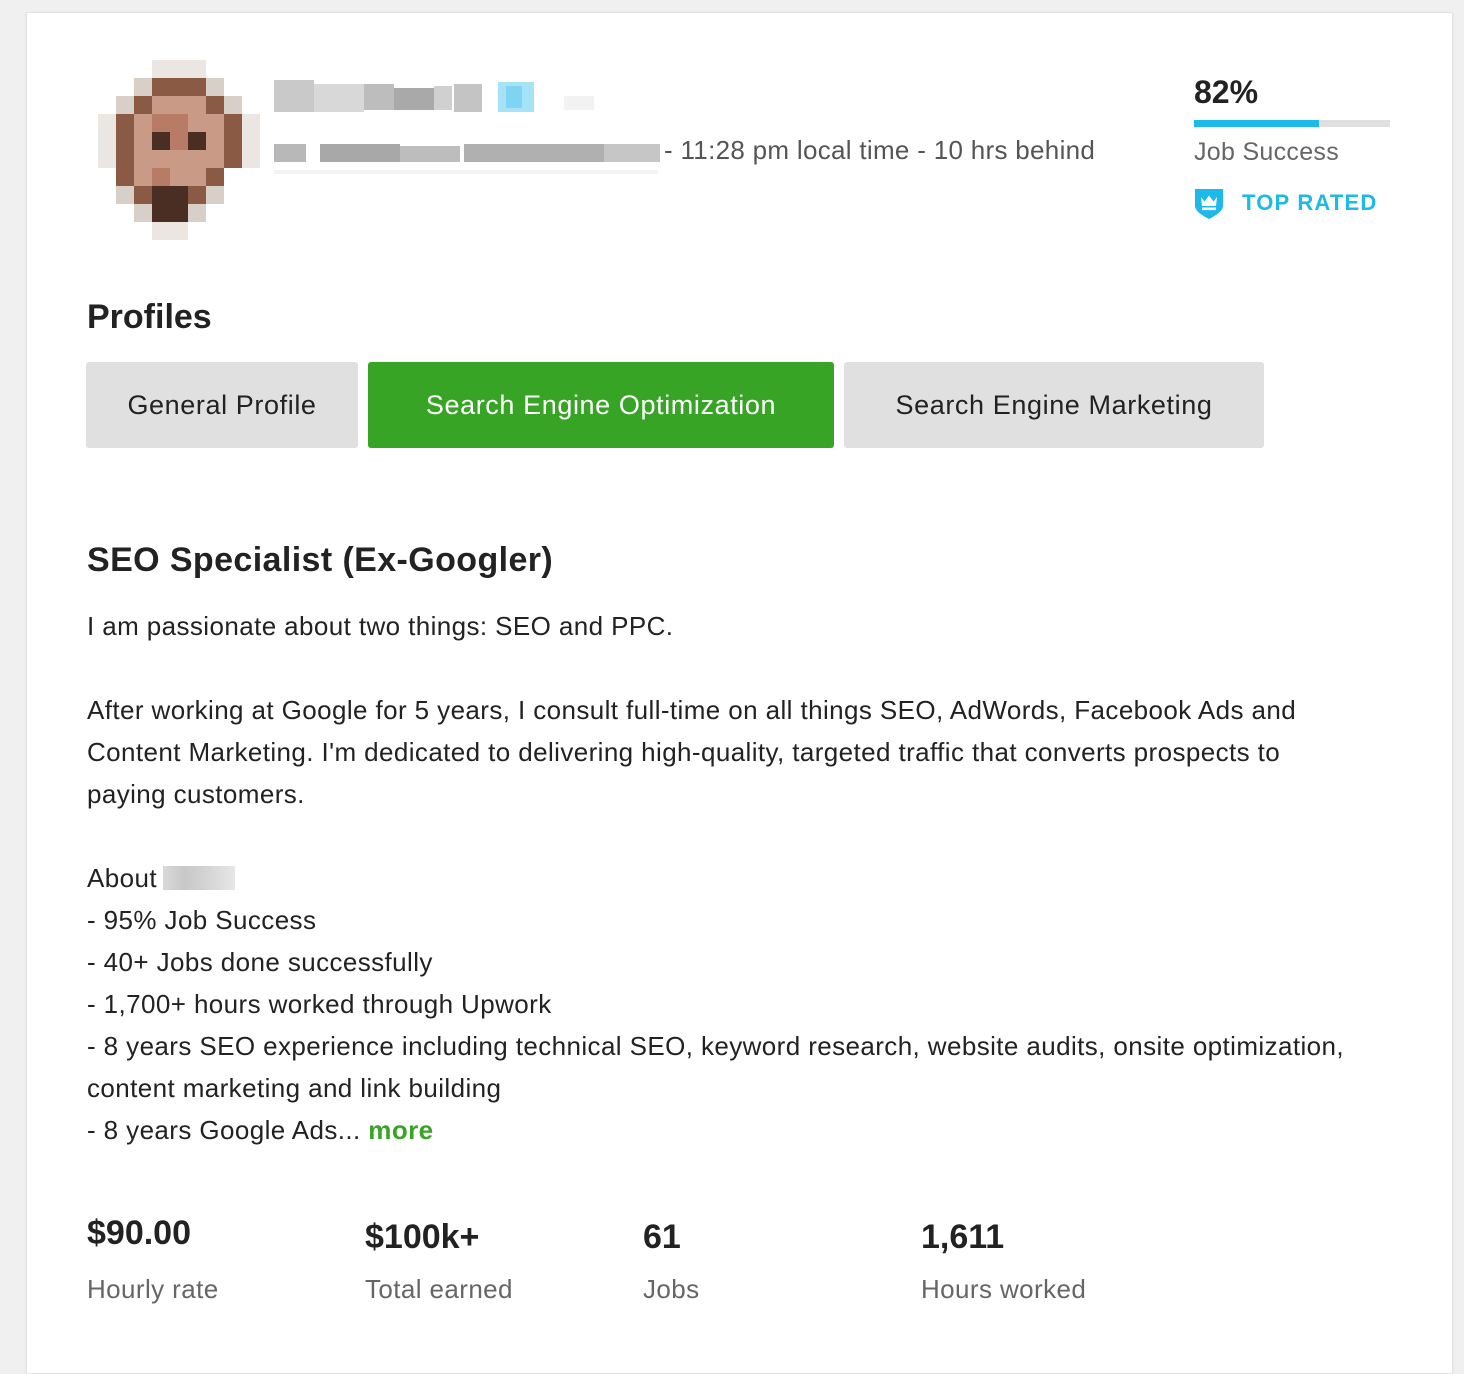  Describe the element at coordinates (400, 1130) in the screenshot. I see `more-link: more` at that location.